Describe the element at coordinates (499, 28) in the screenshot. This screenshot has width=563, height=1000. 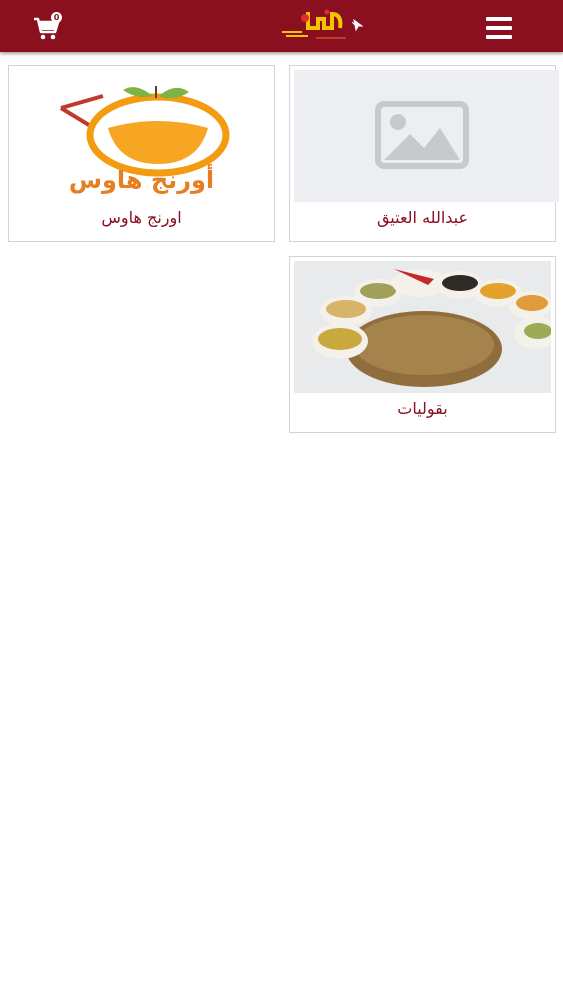
I see `hamburger-menu-icon` at that location.